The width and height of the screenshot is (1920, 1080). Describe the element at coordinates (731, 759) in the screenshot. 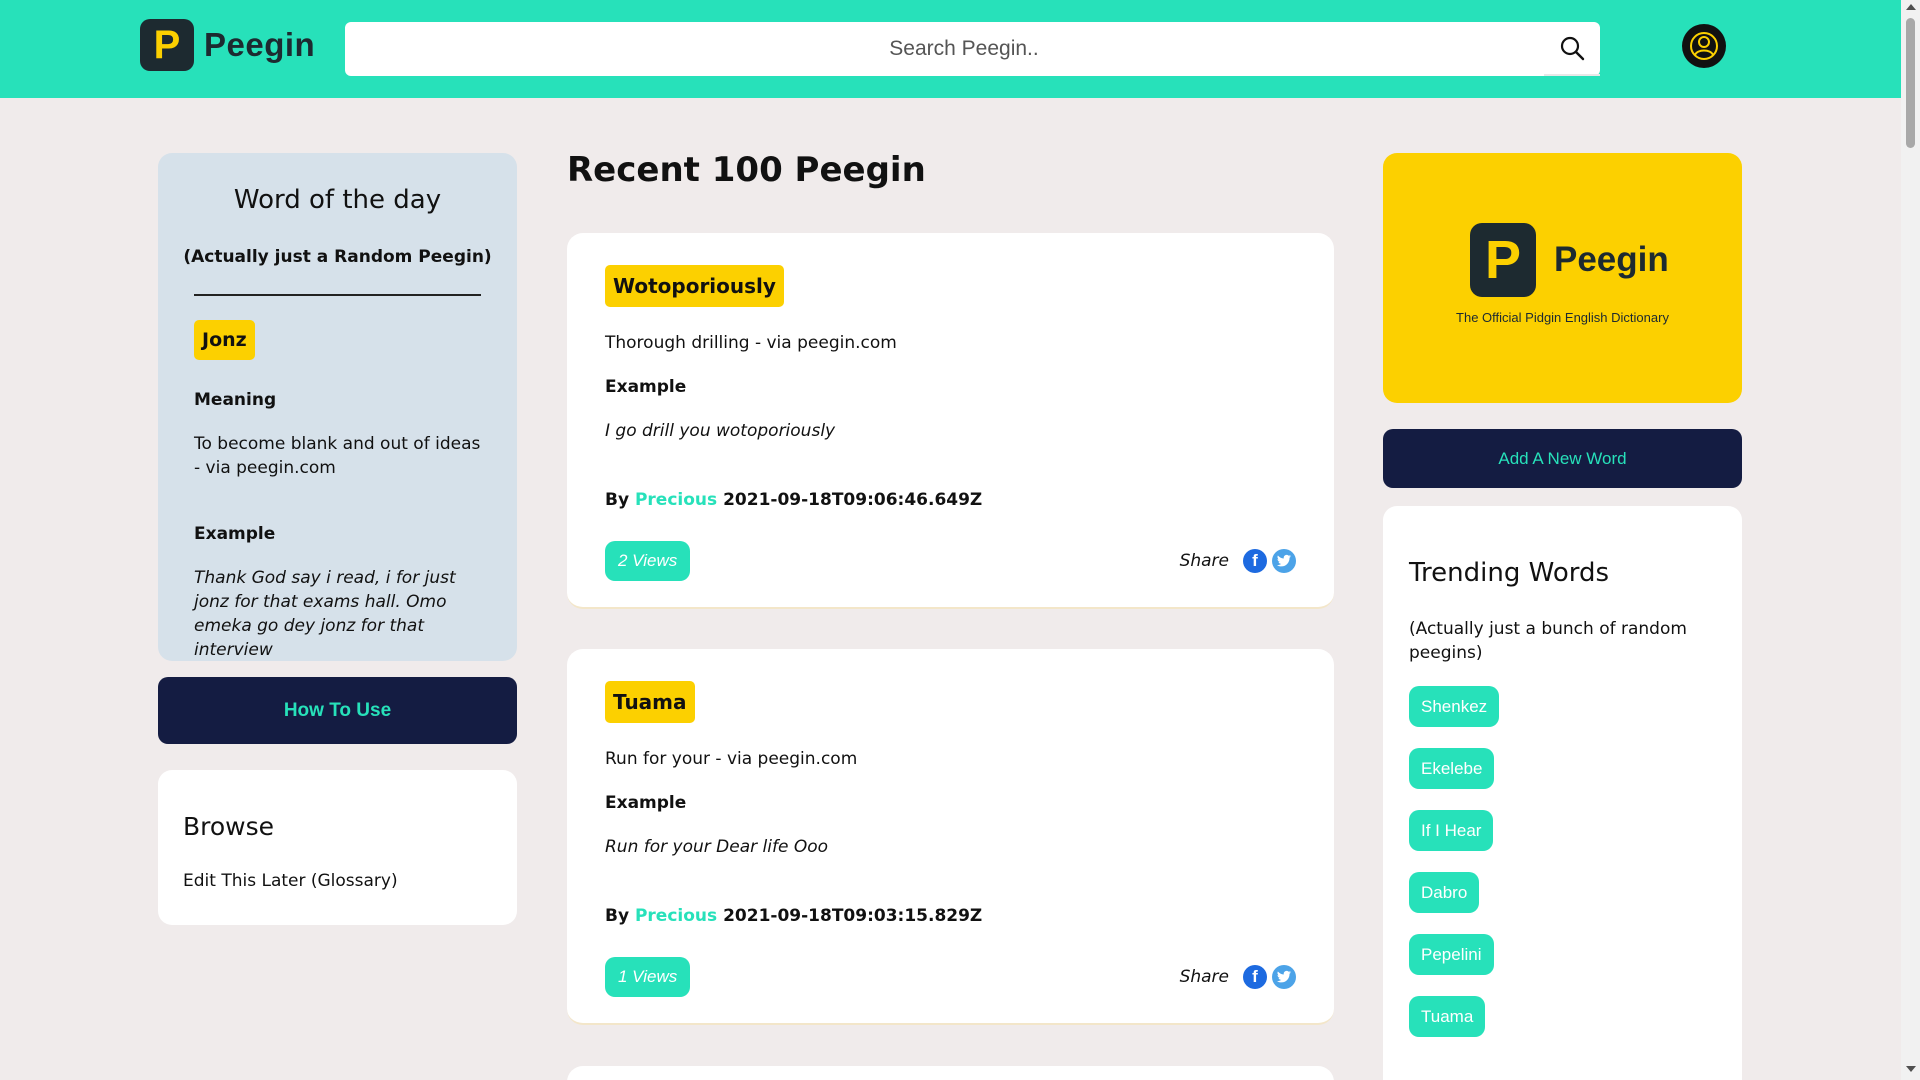

I see `word-meaning: Run for your - via peegin.com` at that location.